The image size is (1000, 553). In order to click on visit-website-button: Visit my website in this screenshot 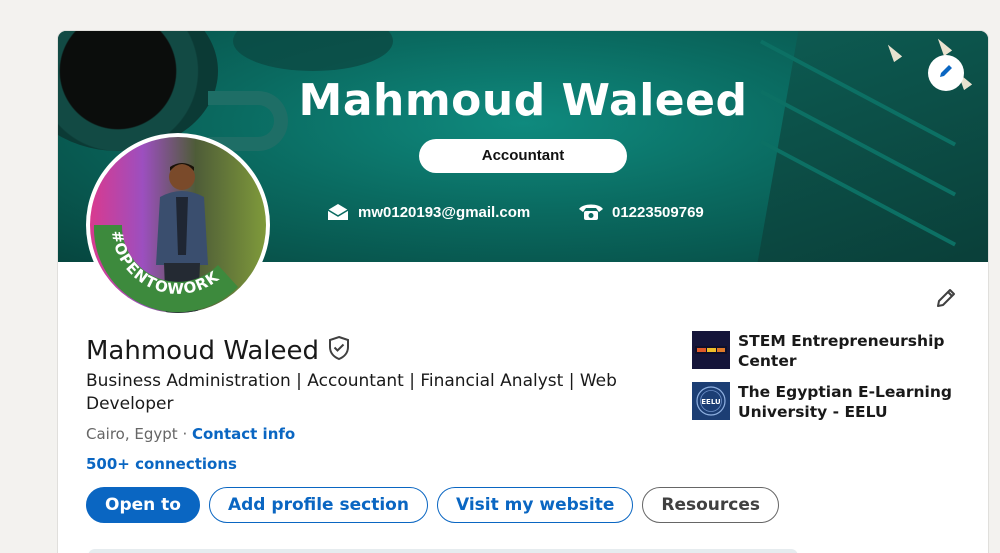, I will do `click(535, 505)`.